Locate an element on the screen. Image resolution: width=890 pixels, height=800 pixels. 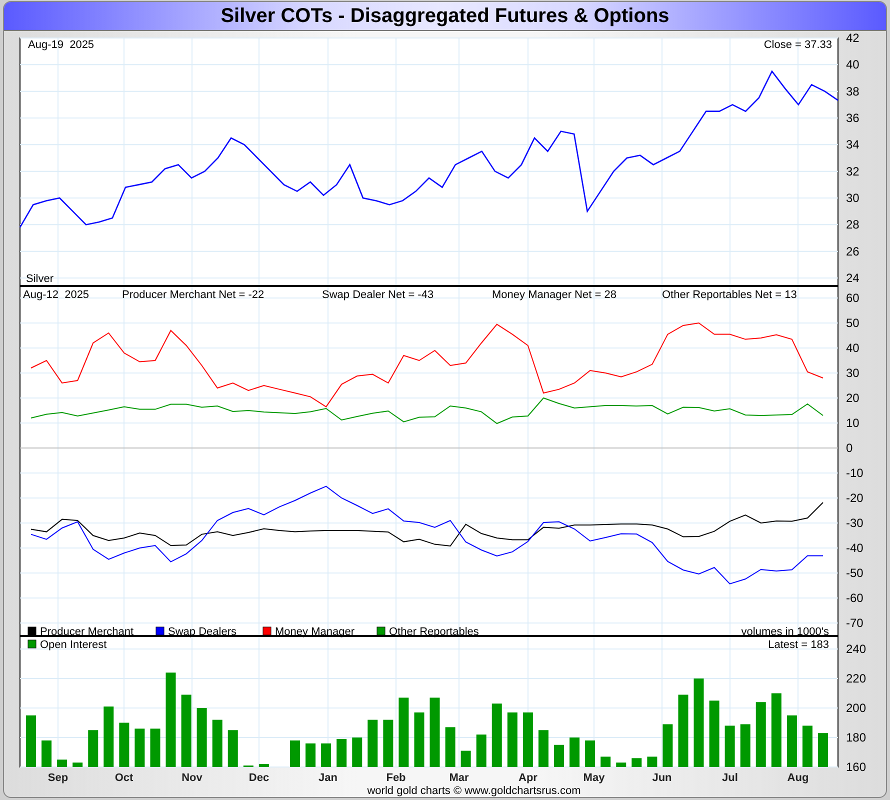
month-label: Aug is located at coordinates (798, 778).